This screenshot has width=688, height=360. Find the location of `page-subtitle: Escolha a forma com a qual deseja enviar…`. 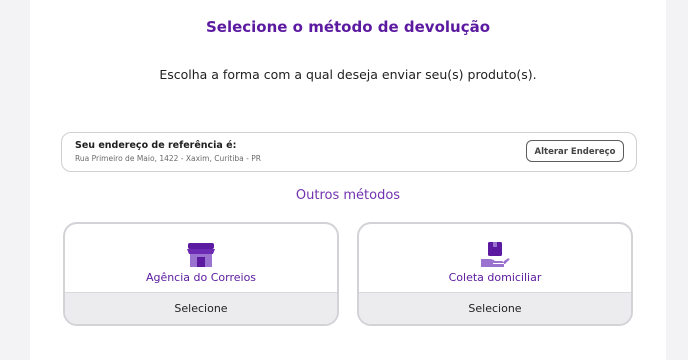

page-subtitle: Escolha a forma com a qual deseja enviar… is located at coordinates (348, 74).